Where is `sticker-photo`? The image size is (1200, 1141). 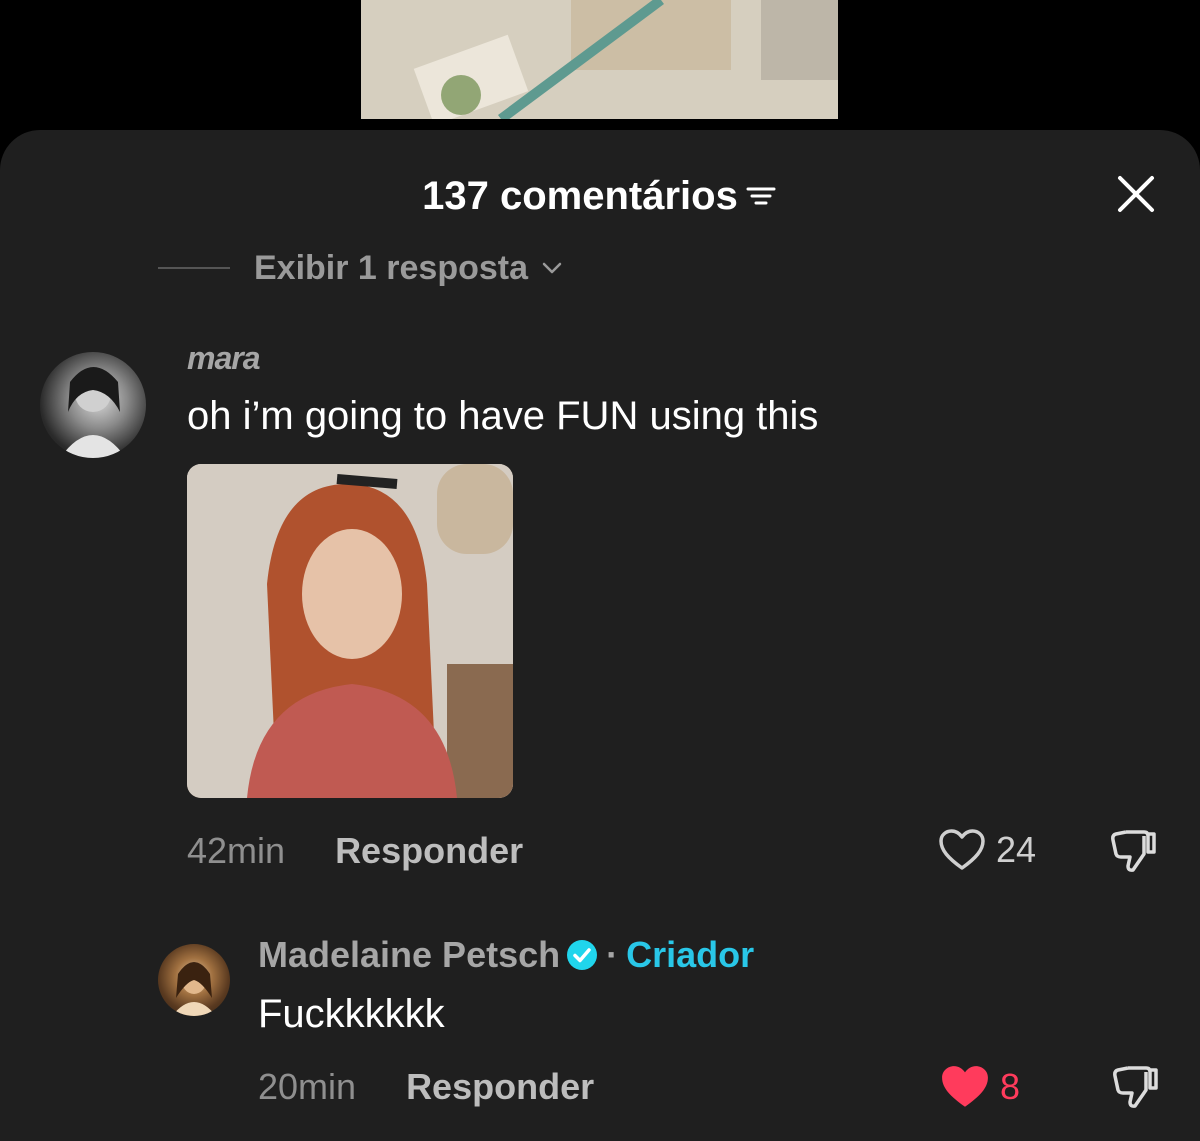
sticker-photo is located at coordinates (350, 631).